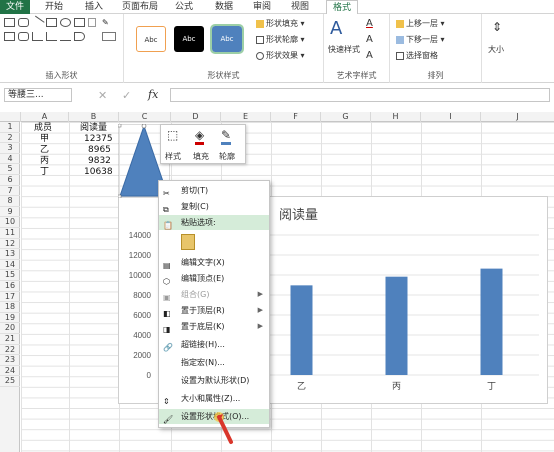 This screenshot has height=452, width=554. Describe the element at coordinates (200, 136) in the screenshot. I see `fill-icon: ◈` at that location.